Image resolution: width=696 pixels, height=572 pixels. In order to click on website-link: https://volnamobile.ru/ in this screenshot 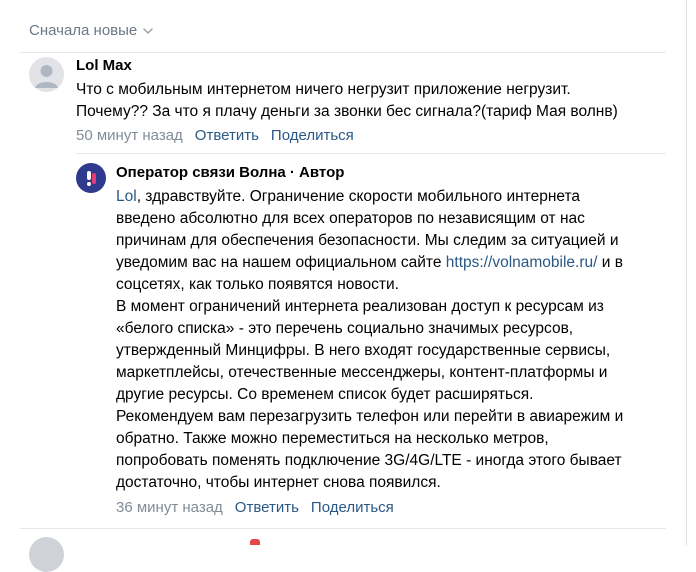, I will do `click(522, 262)`.